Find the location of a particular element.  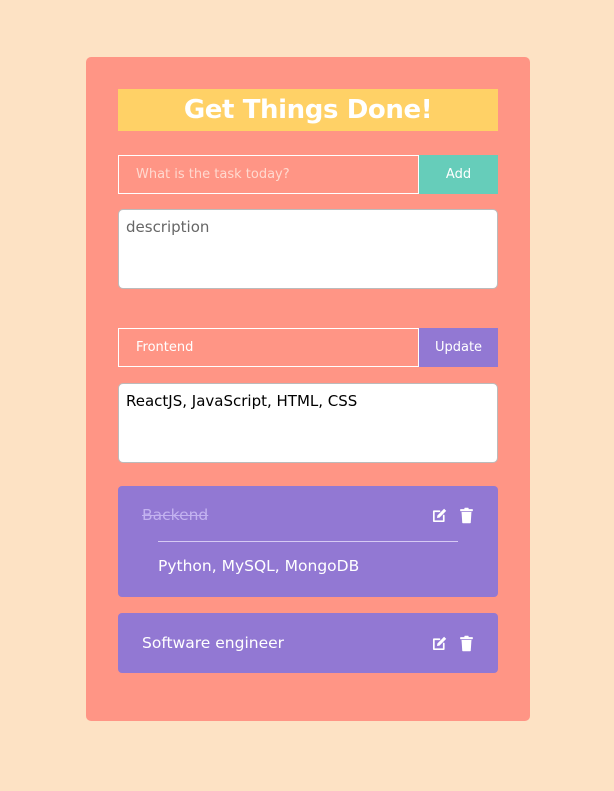

task-title: Backend is located at coordinates (175, 515).